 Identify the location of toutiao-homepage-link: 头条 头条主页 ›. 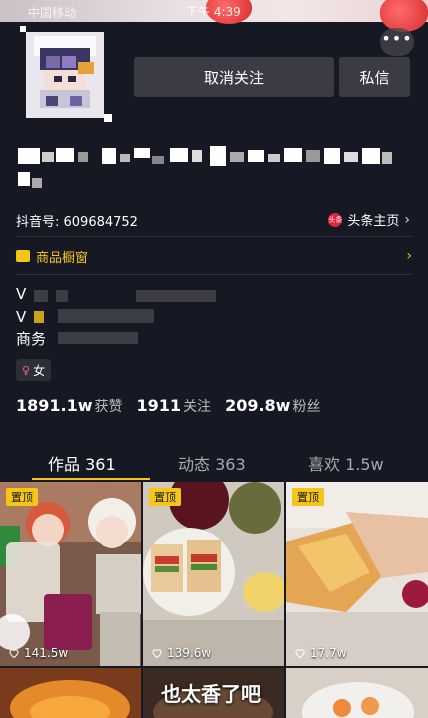
(369, 219).